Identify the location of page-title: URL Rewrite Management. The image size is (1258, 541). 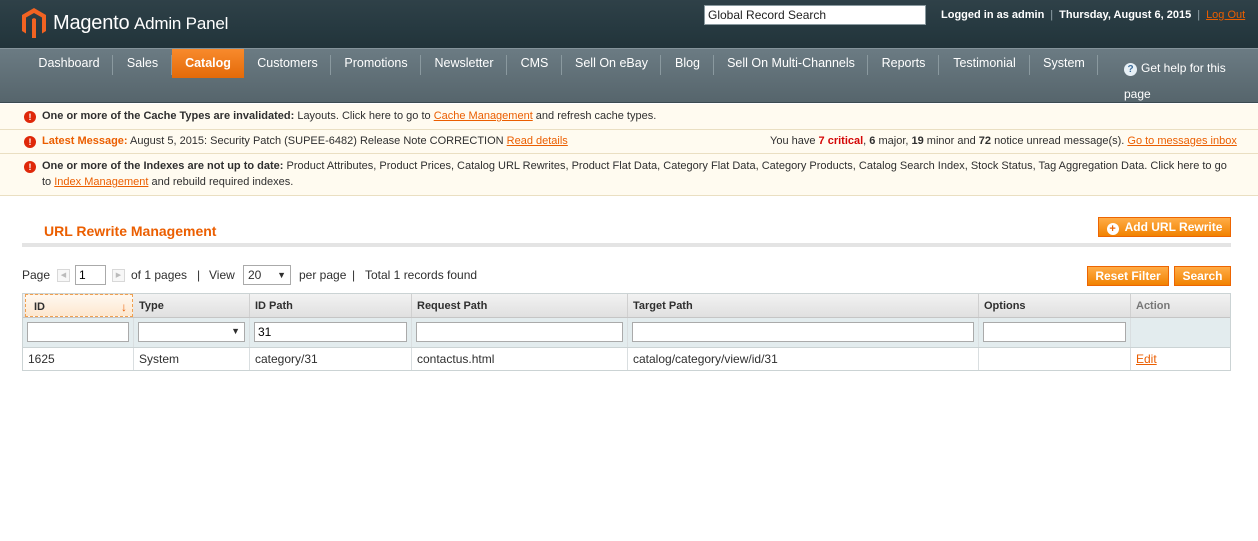
(130, 231).